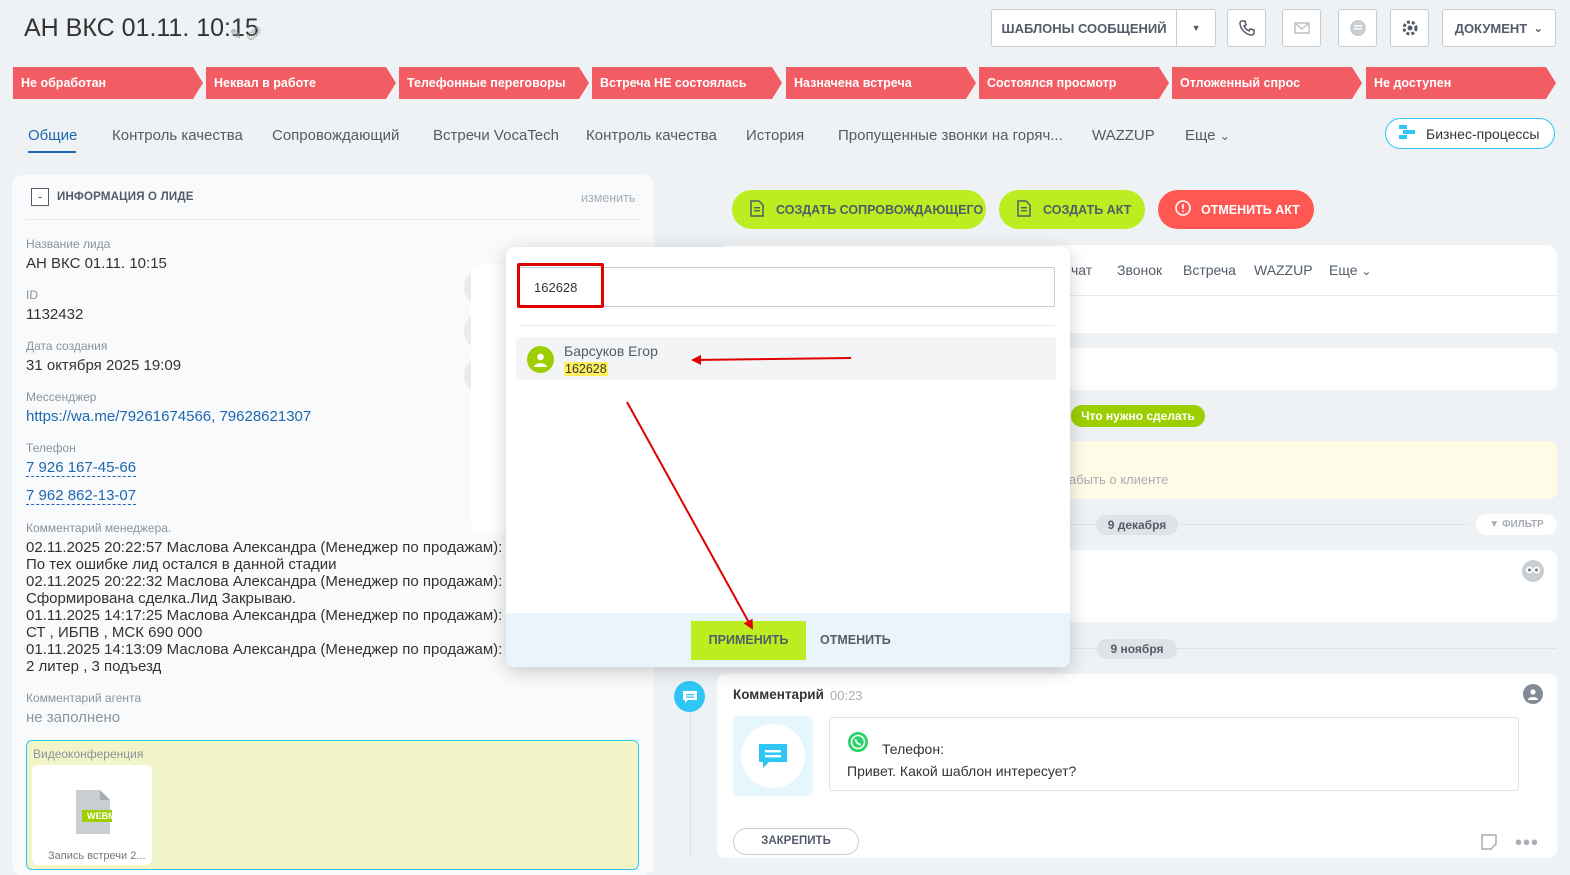 The width and height of the screenshot is (1570, 875). Describe the element at coordinates (81, 468) in the screenshot. I see `phone-link-1: 7 926 167-45-66` at that location.